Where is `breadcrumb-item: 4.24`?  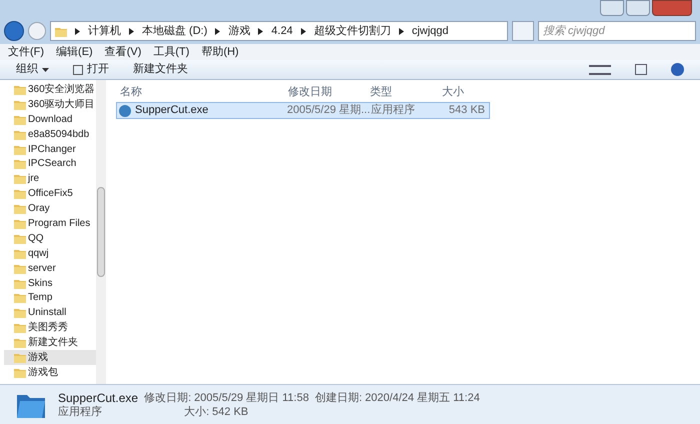 breadcrumb-item: 4.24 is located at coordinates (282, 31).